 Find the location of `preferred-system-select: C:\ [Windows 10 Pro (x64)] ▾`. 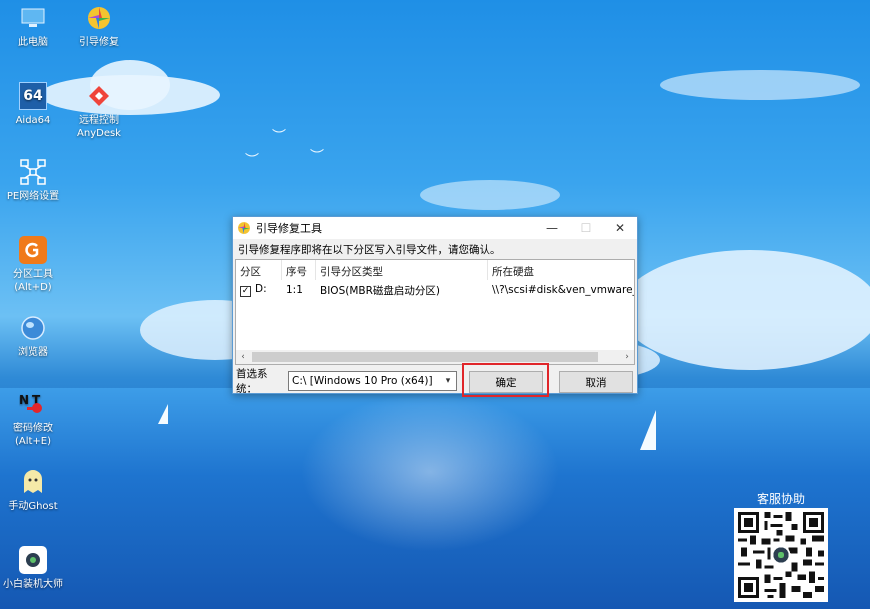

preferred-system-select: C:\ [Windows 10 Pro (x64)] ▾ is located at coordinates (372, 381).